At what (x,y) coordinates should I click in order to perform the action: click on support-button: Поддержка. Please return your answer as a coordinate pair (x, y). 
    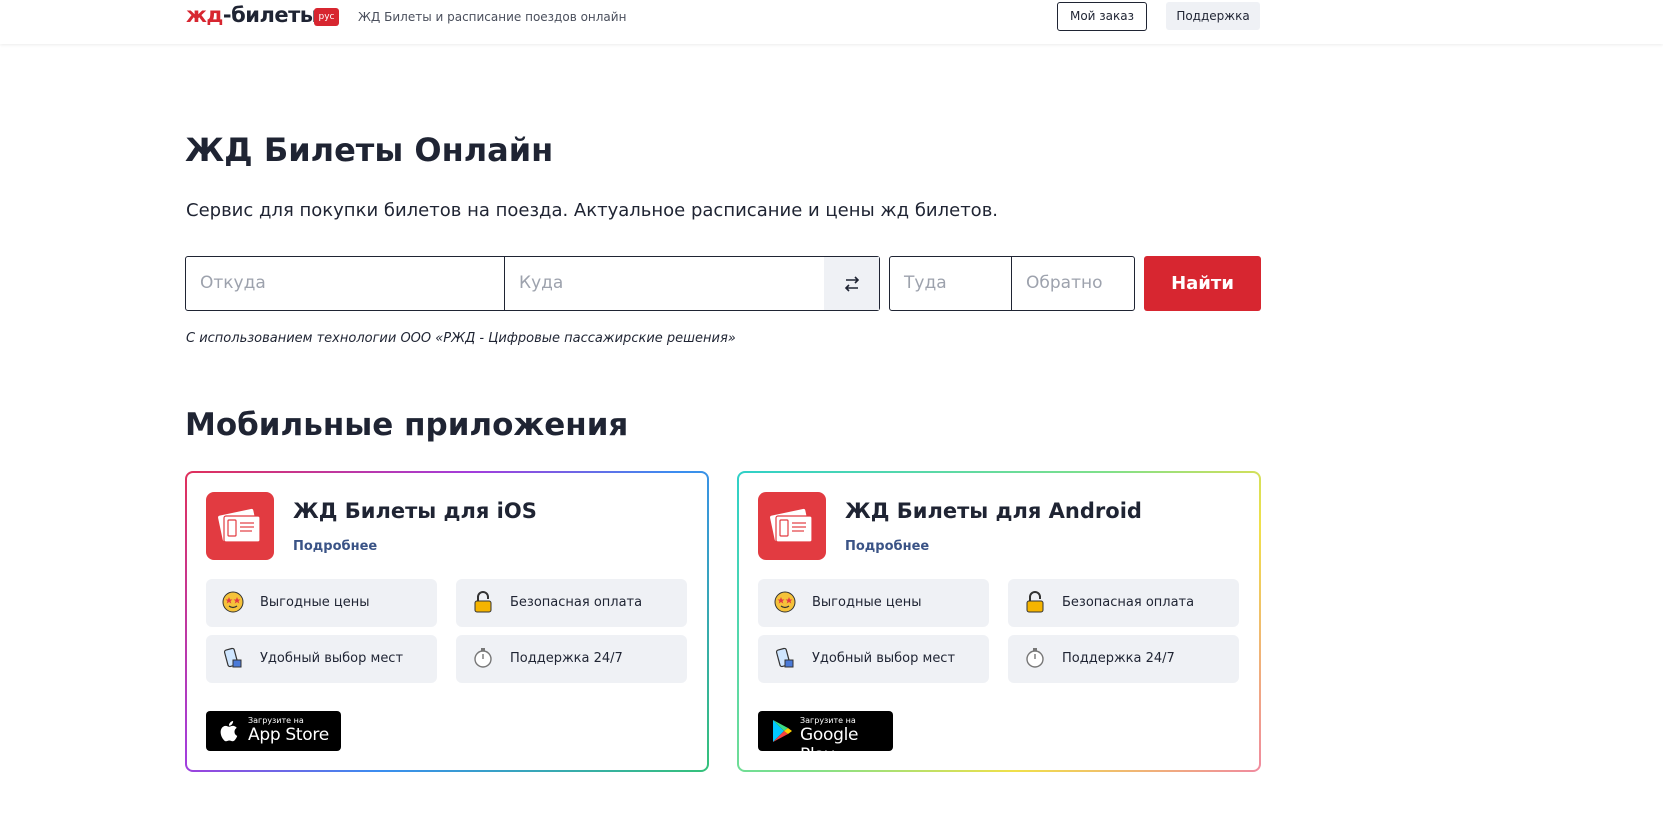
    Looking at the image, I should click on (1213, 16).